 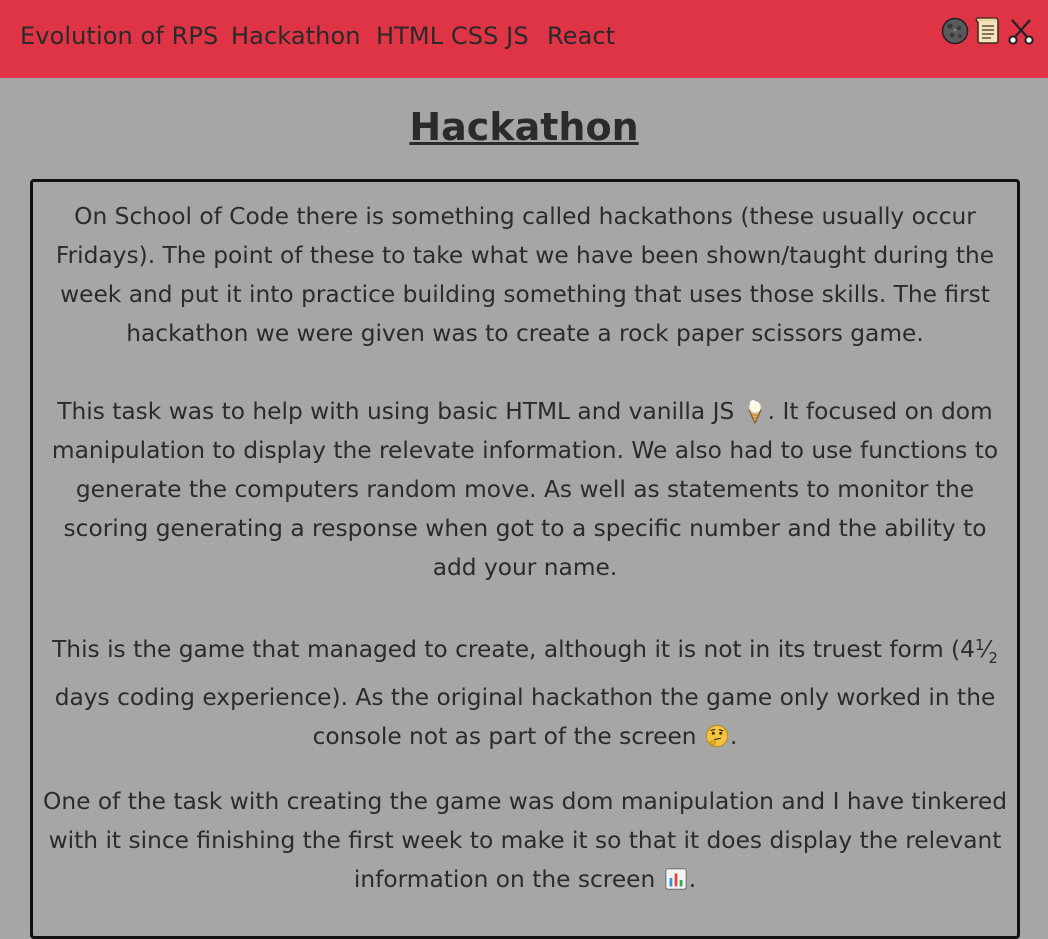 What do you see at coordinates (581, 36) in the screenshot?
I see `nav-link-react: React` at bounding box center [581, 36].